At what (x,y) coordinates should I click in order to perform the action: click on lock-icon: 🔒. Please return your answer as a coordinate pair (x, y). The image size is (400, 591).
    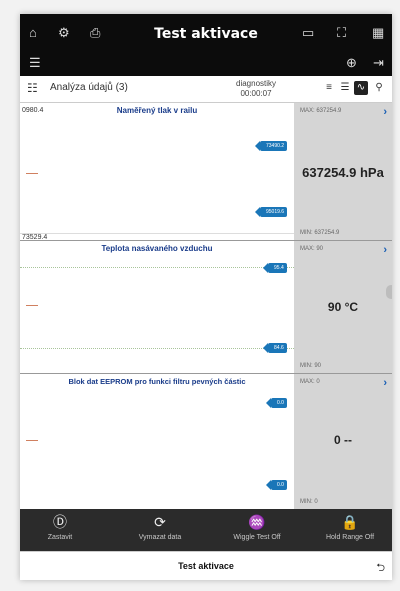
    Looking at the image, I should click on (350, 522).